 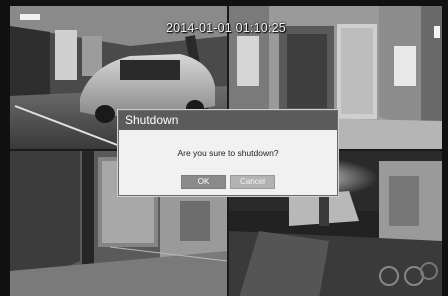 I want to click on dialog-title: Shutdown, so click(x=228, y=120).